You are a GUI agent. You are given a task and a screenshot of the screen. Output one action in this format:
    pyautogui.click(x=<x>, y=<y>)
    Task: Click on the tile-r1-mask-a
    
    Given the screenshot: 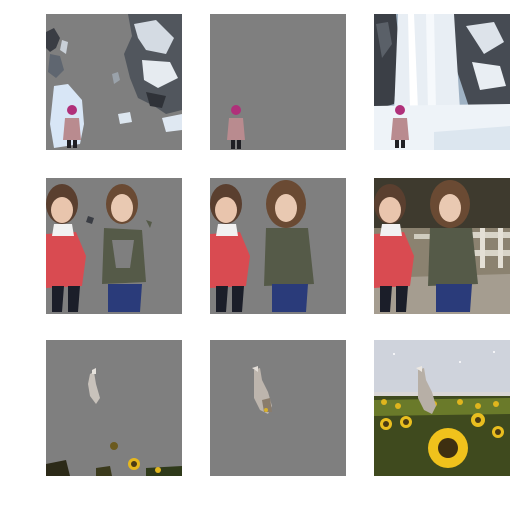 What is the action you would take?
    pyautogui.click(x=114, y=82)
    